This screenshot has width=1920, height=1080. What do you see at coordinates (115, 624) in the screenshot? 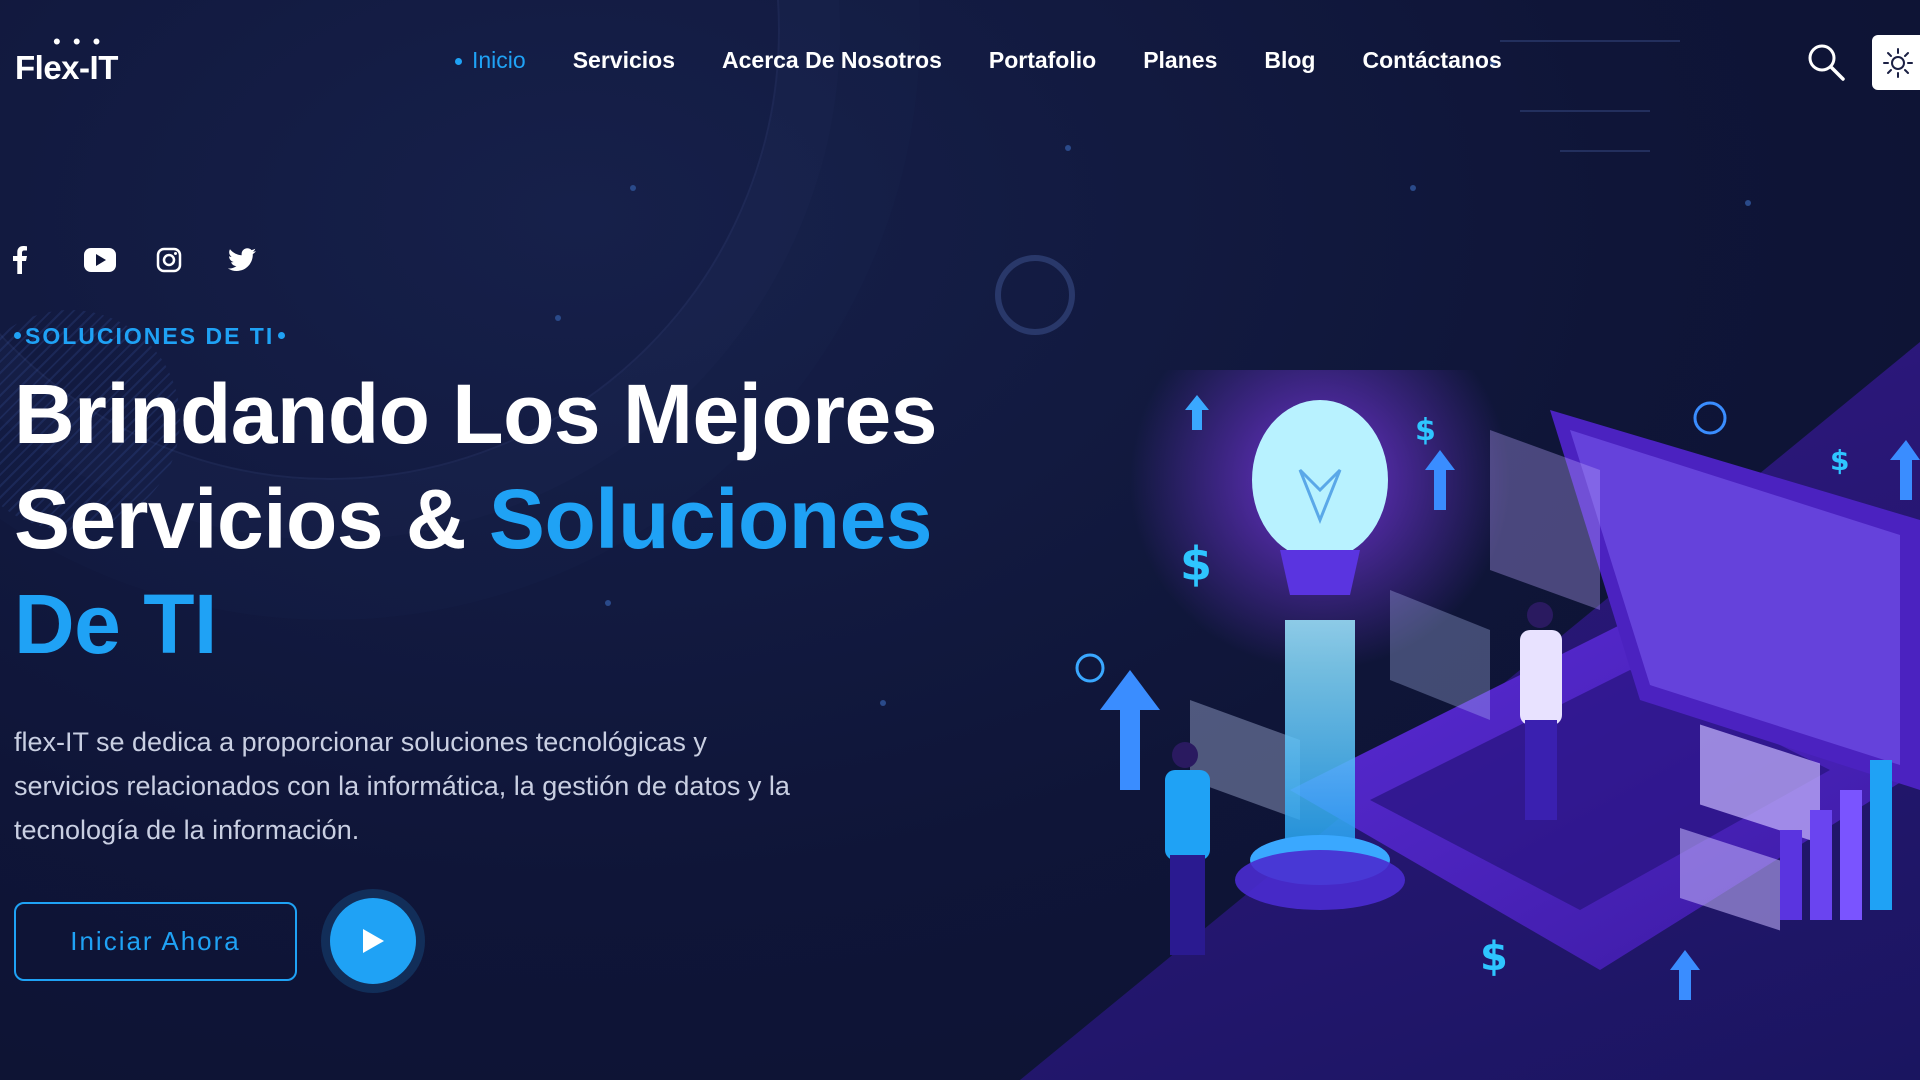
I see `headline-line-3-accent: De TI` at bounding box center [115, 624].